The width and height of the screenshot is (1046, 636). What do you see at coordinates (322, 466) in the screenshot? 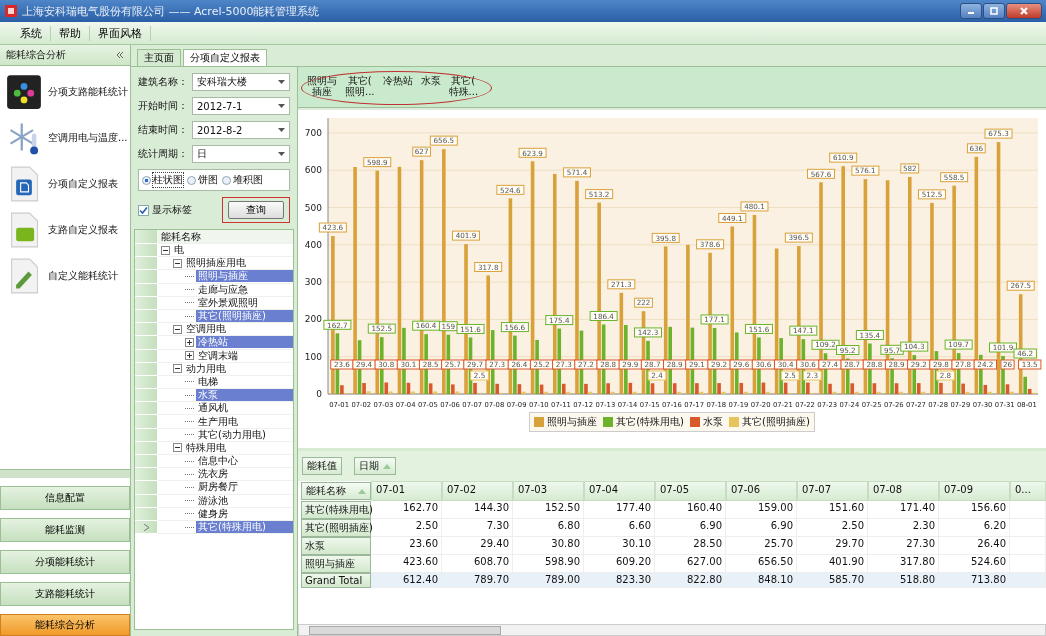
I see `data-field-button: 能耗值` at bounding box center [322, 466].